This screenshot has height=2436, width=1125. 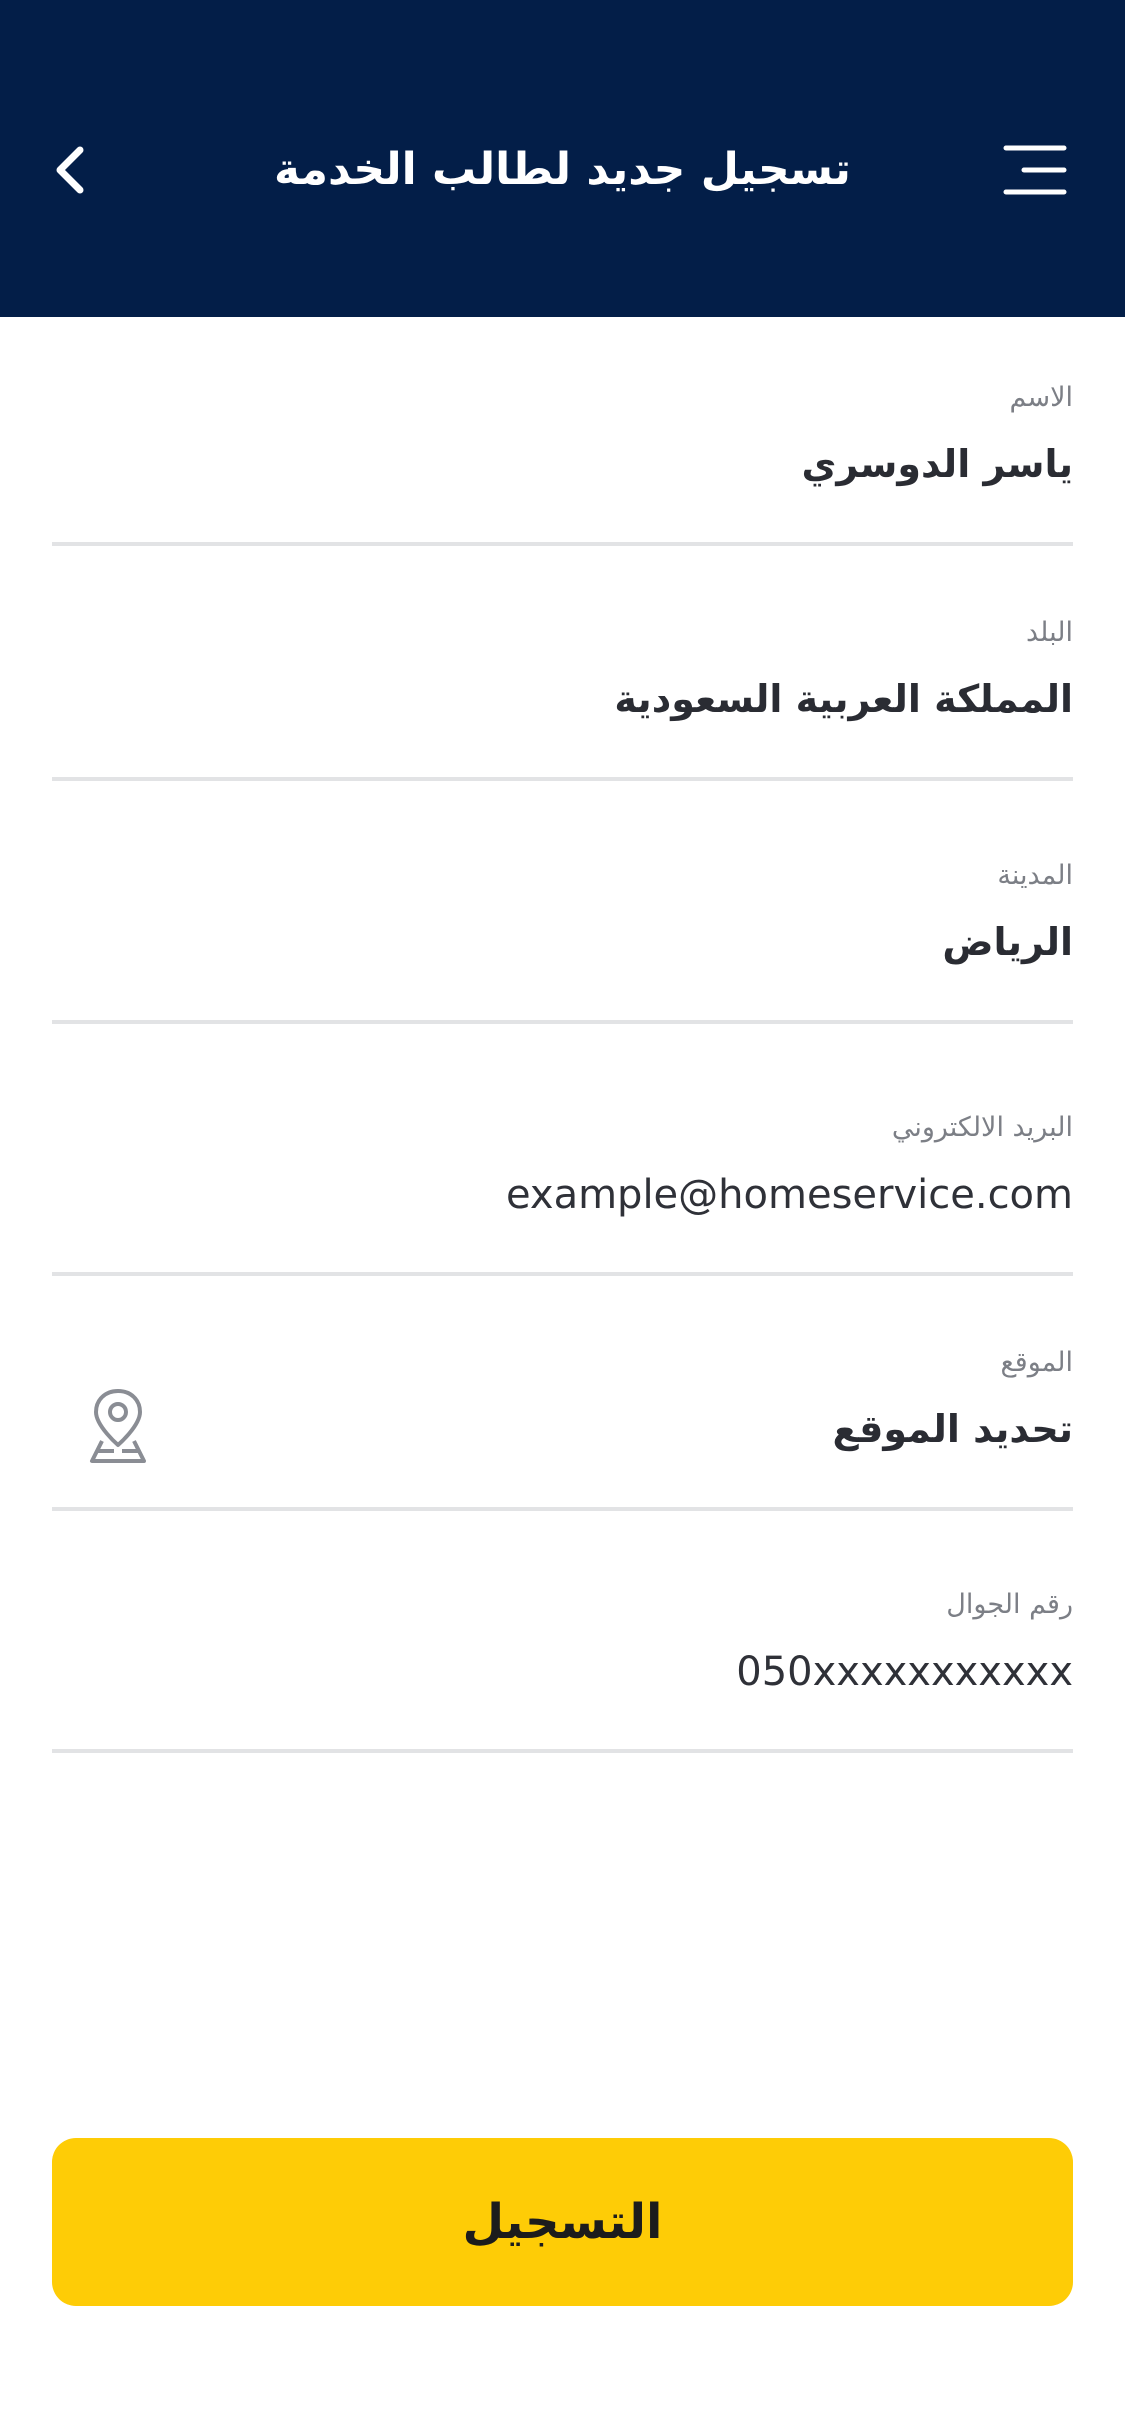 What do you see at coordinates (562, 2222) in the screenshot?
I see `register-button: التسجيل` at bounding box center [562, 2222].